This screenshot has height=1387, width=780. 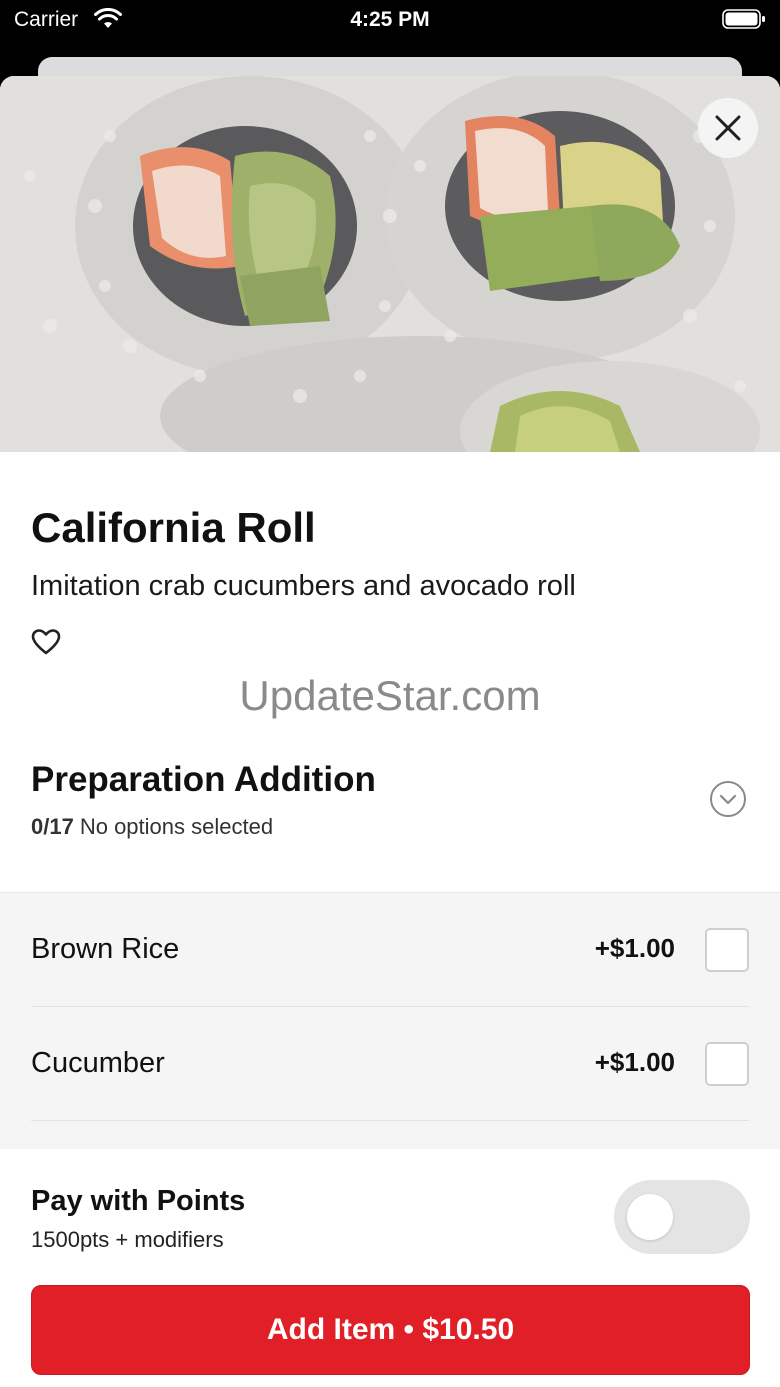 What do you see at coordinates (46, 642) in the screenshot?
I see `heart-outline-icon` at bounding box center [46, 642].